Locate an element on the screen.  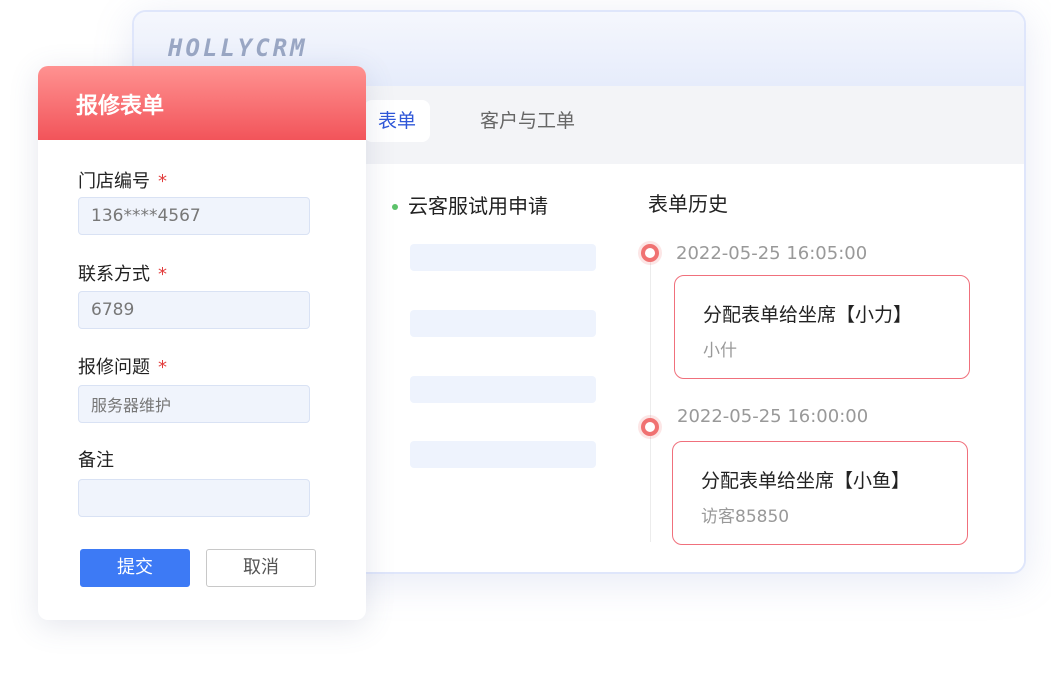
remark-label: 备注 is located at coordinates (96, 459).